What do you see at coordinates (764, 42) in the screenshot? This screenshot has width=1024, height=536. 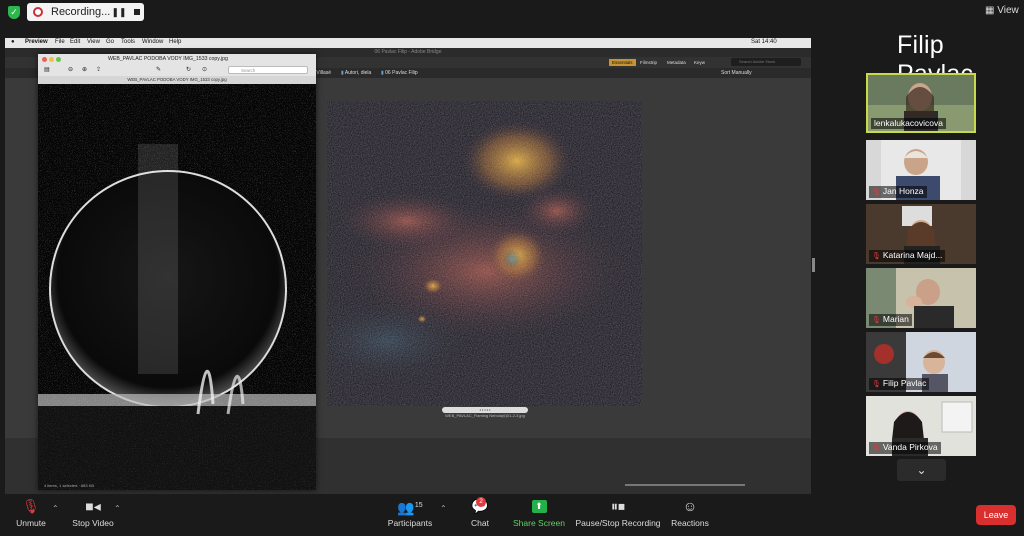 I see `menubar-clock: Sat 14:40` at bounding box center [764, 42].